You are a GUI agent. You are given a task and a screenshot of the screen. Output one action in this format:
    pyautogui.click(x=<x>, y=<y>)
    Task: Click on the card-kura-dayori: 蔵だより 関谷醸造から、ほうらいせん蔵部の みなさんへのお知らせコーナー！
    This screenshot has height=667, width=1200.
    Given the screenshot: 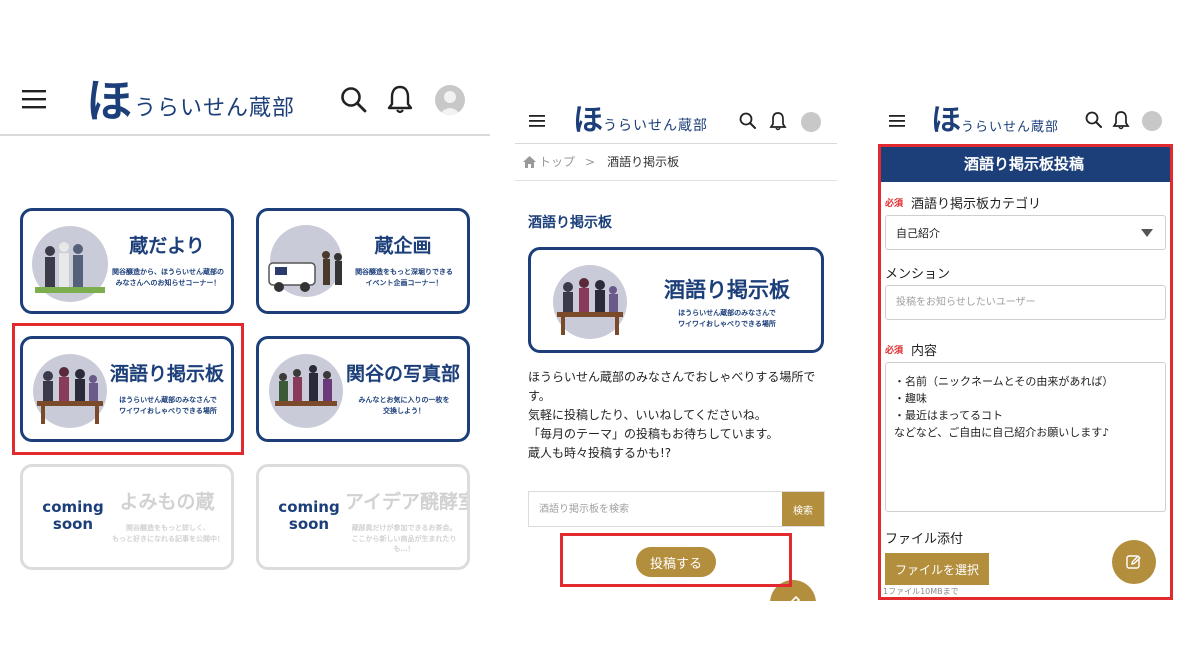 What is the action you would take?
    pyautogui.click(x=127, y=261)
    